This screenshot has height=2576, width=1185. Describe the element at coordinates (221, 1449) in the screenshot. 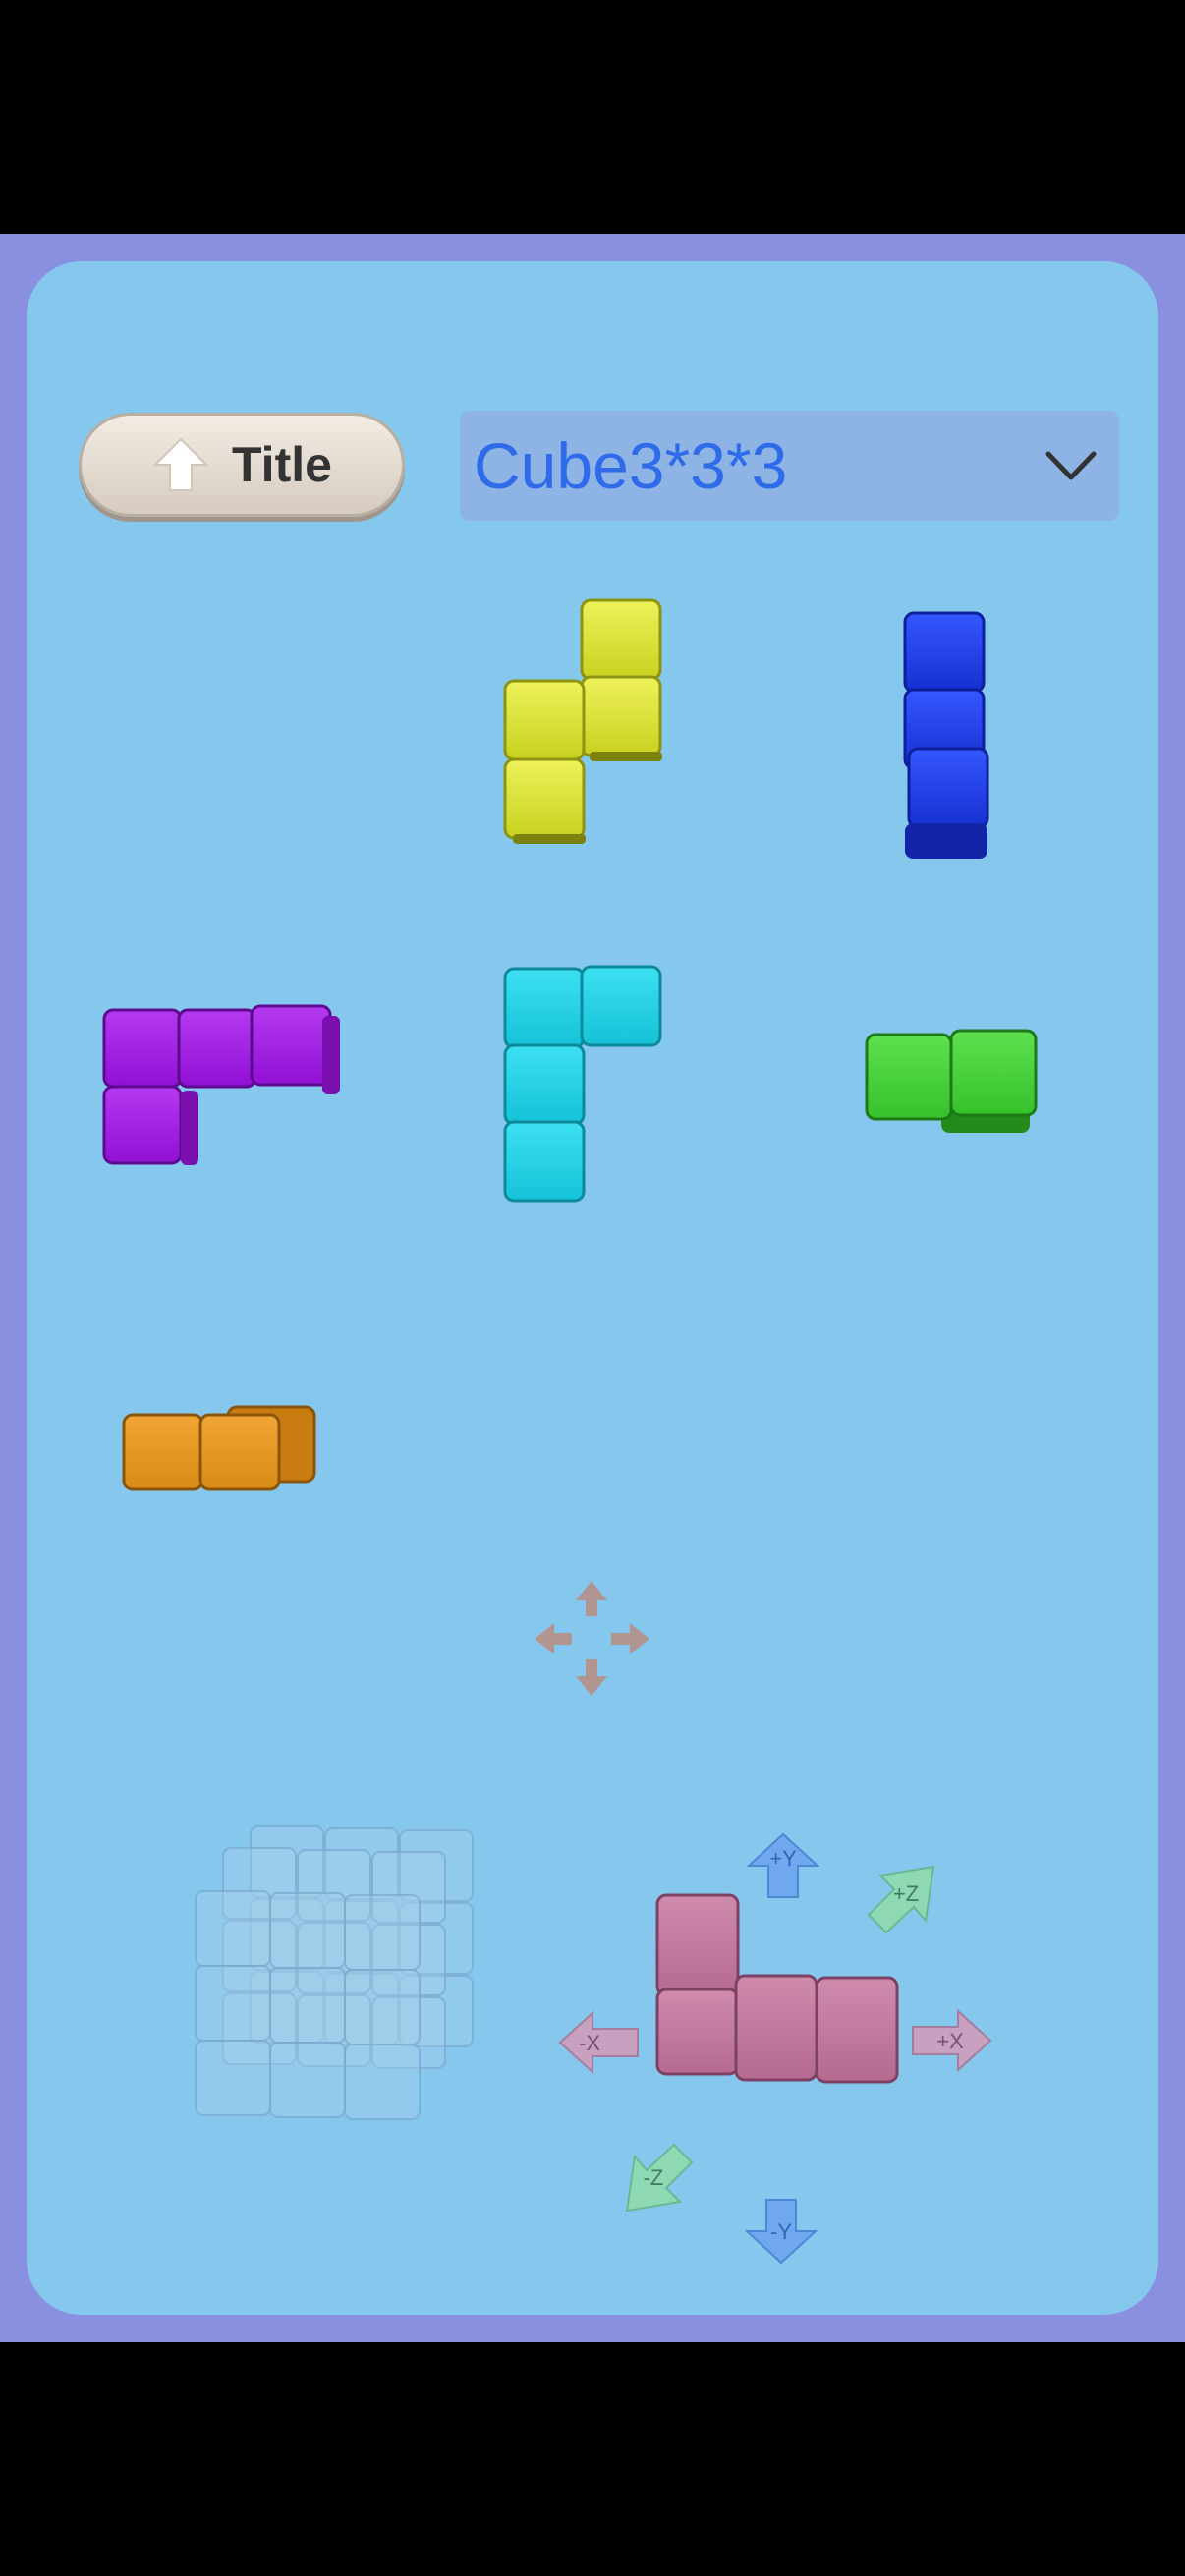

I see `orange-piece` at that location.